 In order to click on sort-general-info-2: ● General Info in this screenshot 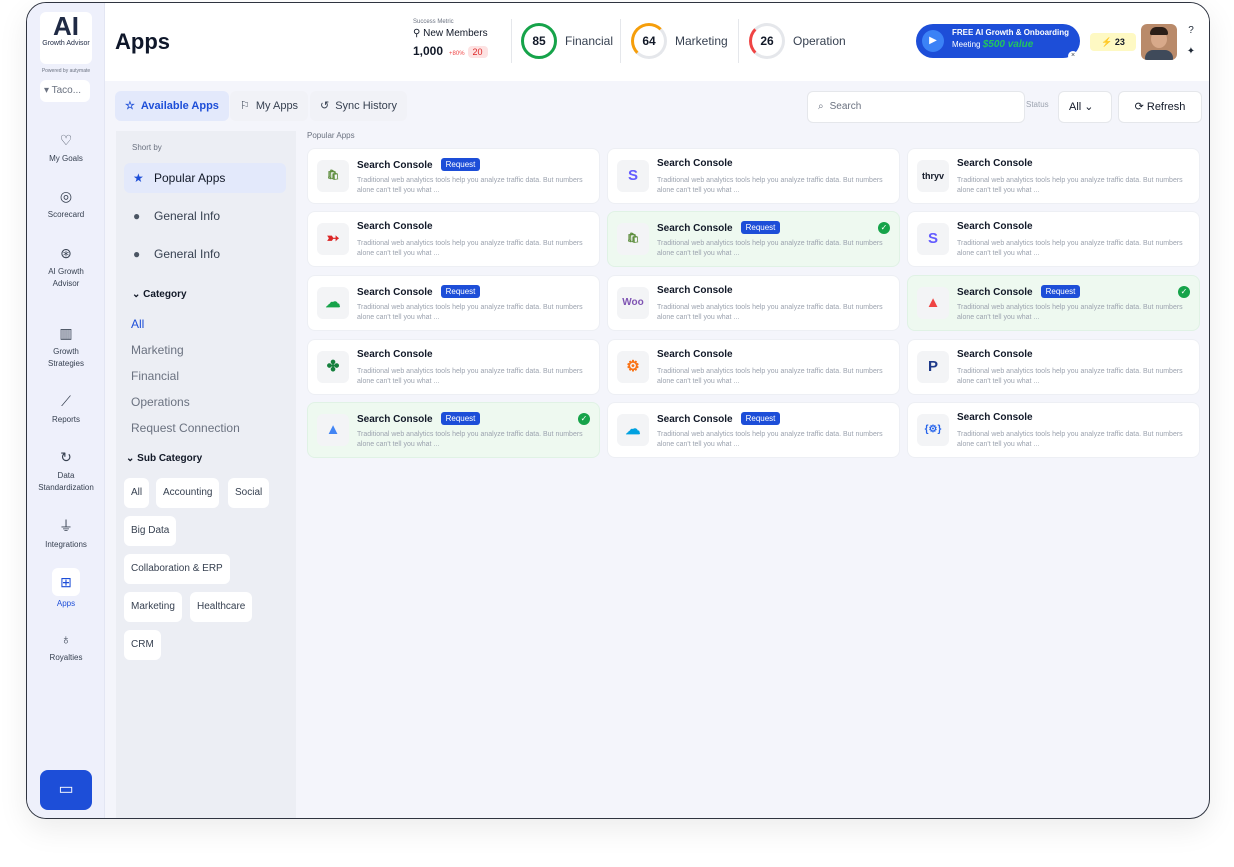, I will do `click(205, 254)`.